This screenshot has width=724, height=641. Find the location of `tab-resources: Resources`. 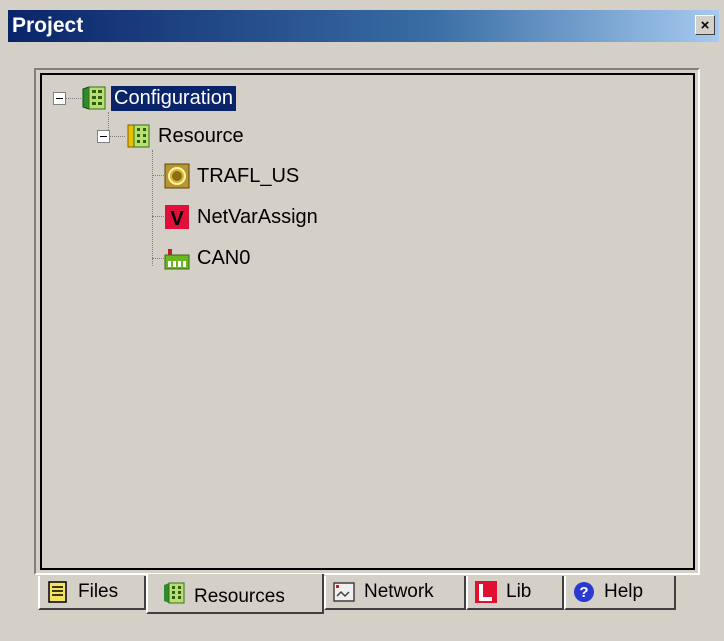

tab-resources: Resources is located at coordinates (235, 594).